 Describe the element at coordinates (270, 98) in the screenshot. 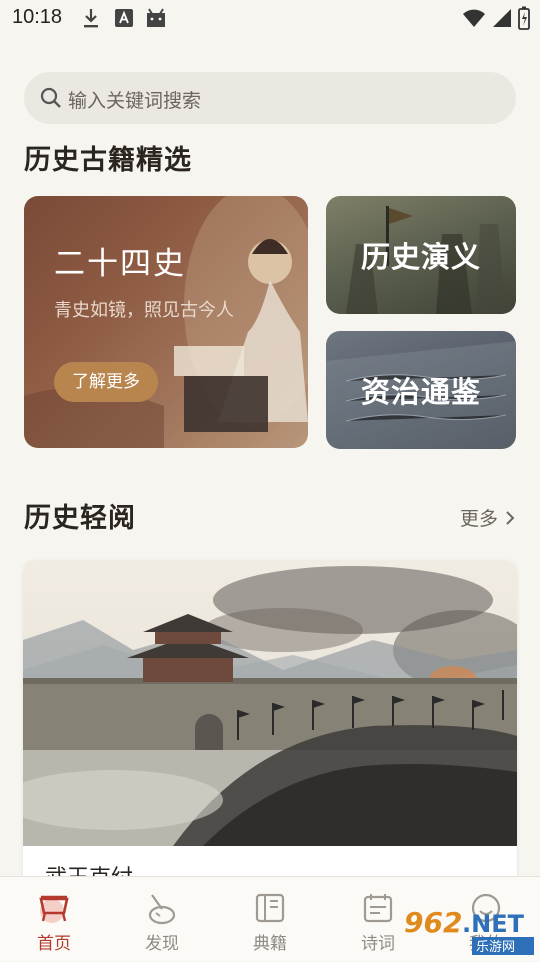

I see `search-bar: 输入关键词搜索` at that location.